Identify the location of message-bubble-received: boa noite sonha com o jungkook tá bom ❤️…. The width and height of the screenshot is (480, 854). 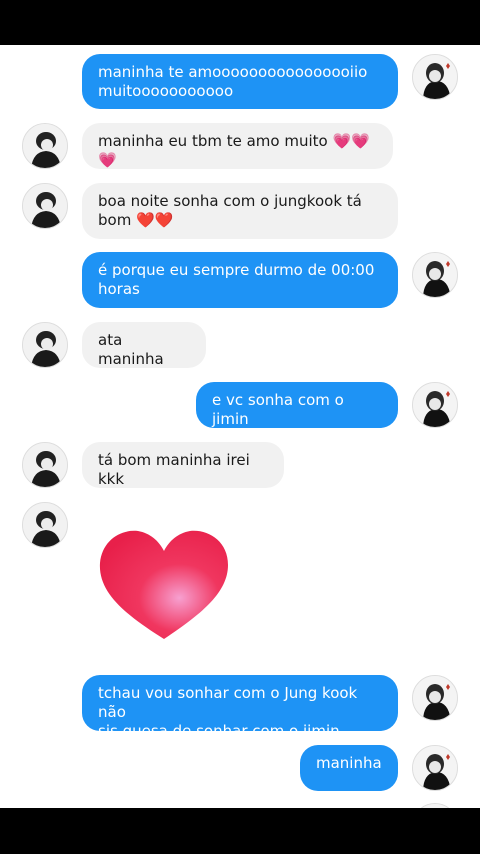
(240, 211).